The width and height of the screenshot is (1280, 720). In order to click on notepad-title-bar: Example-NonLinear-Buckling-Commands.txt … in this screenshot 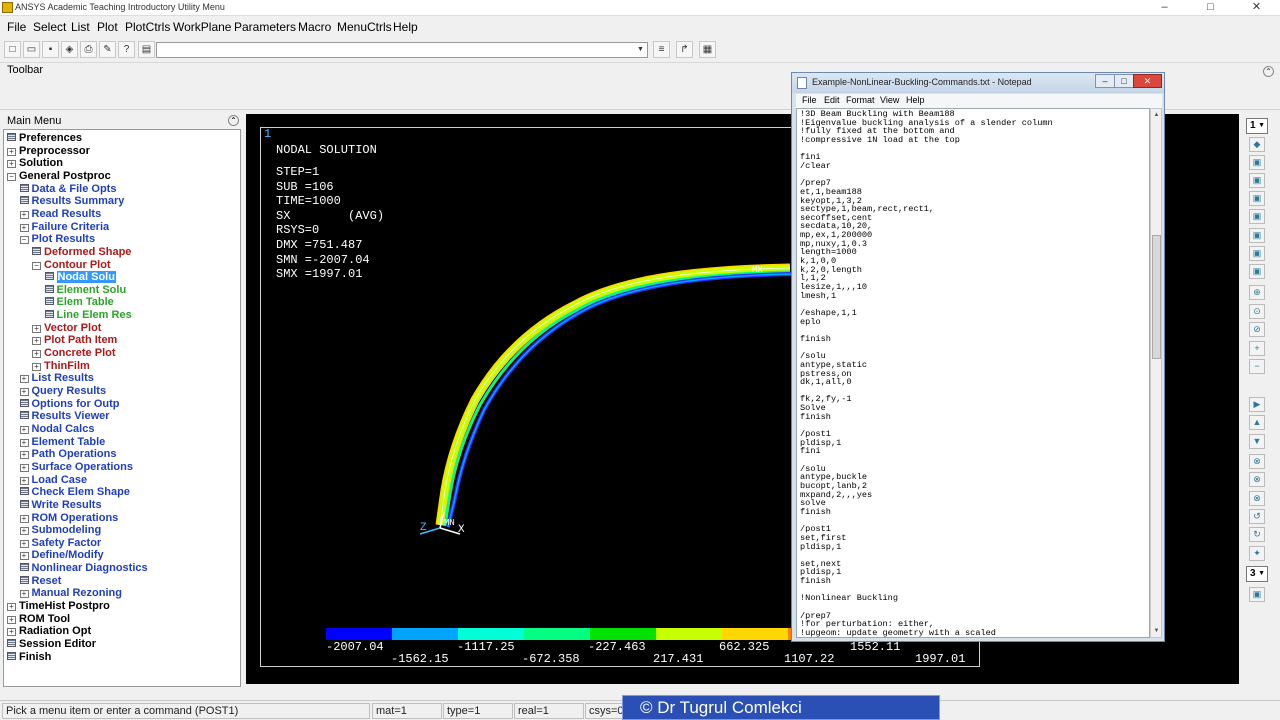, I will do `click(978, 83)`.